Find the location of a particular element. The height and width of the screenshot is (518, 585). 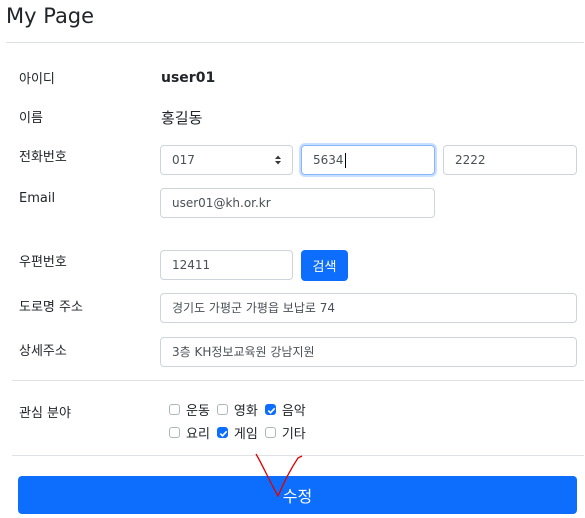

phone-middle-value: 5634 is located at coordinates (328, 160).